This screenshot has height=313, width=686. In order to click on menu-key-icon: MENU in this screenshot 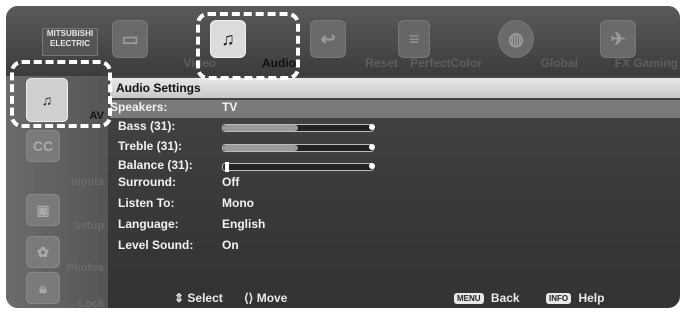, I will do `click(469, 299)`.